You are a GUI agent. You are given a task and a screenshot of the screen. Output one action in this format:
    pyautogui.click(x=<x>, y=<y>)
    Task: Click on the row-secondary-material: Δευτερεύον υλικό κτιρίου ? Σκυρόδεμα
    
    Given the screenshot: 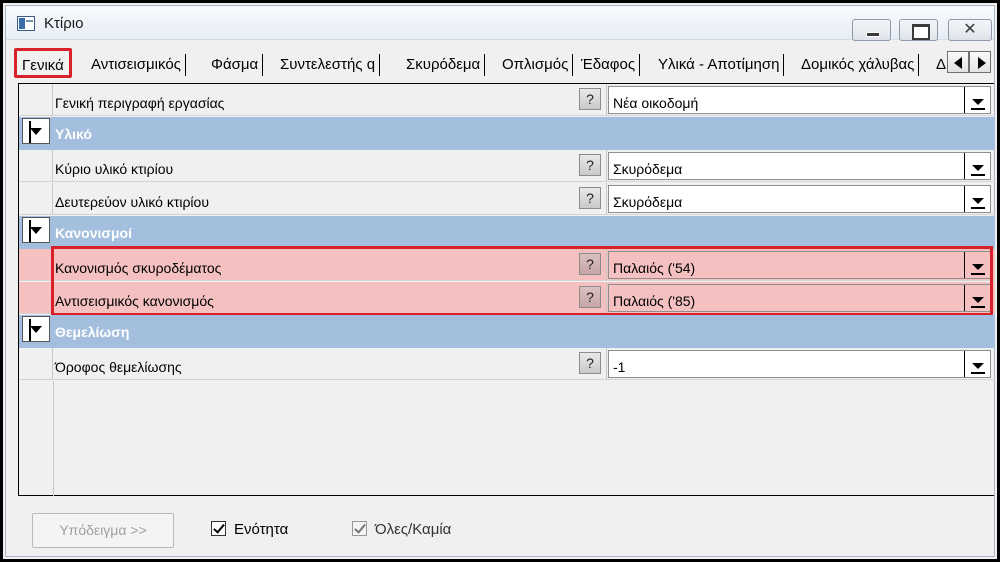 What is the action you would take?
    pyautogui.click(x=507, y=199)
    